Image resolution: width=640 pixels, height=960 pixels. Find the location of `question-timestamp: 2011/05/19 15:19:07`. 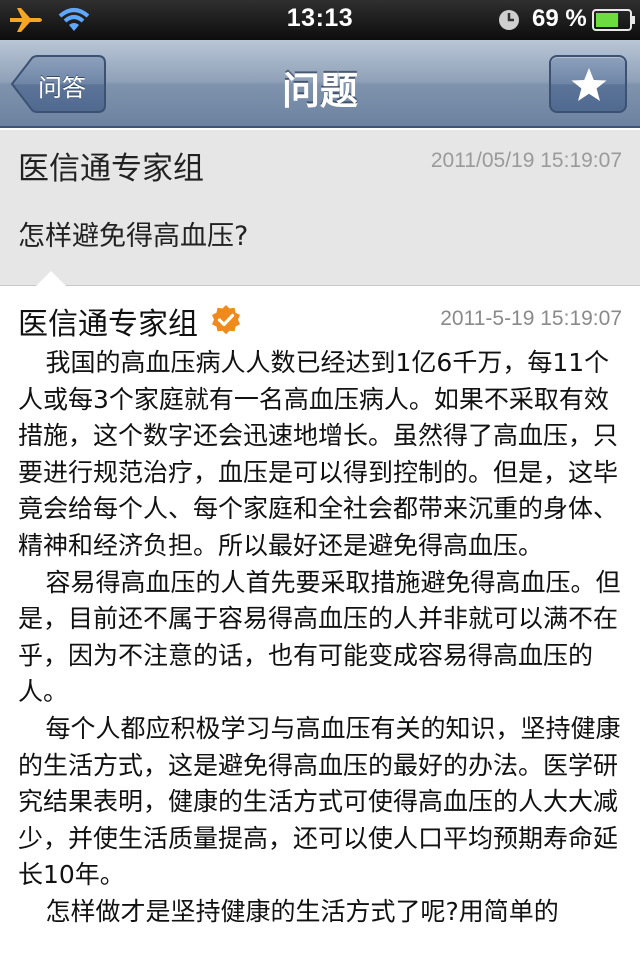

question-timestamp: 2011/05/19 15:19:07 is located at coordinates (526, 160).